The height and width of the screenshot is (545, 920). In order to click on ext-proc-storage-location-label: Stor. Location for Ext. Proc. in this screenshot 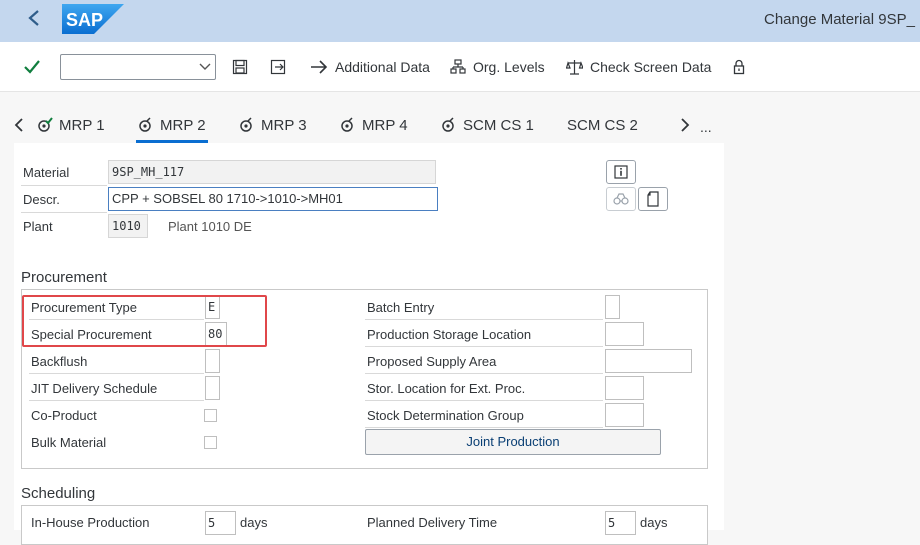, I will do `click(446, 388)`.